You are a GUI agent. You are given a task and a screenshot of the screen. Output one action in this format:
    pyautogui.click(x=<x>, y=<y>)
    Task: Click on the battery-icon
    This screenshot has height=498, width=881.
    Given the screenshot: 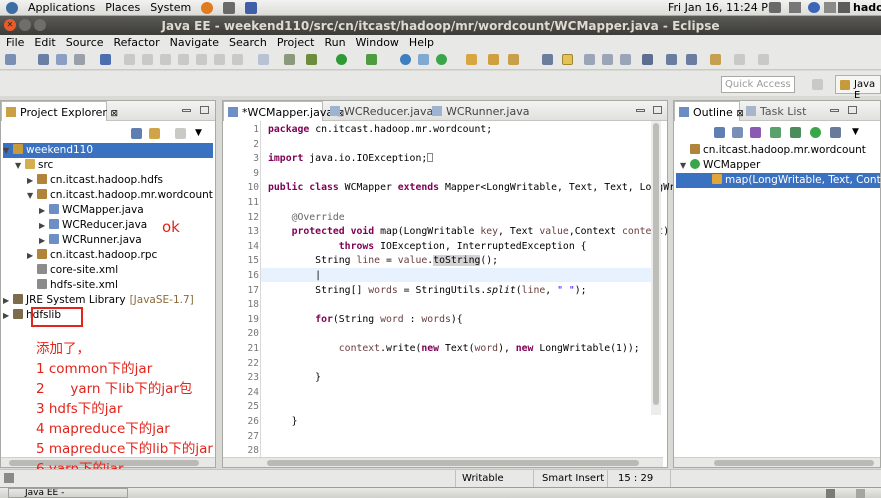 What is the action you would take?
    pyautogui.click(x=844, y=7)
    